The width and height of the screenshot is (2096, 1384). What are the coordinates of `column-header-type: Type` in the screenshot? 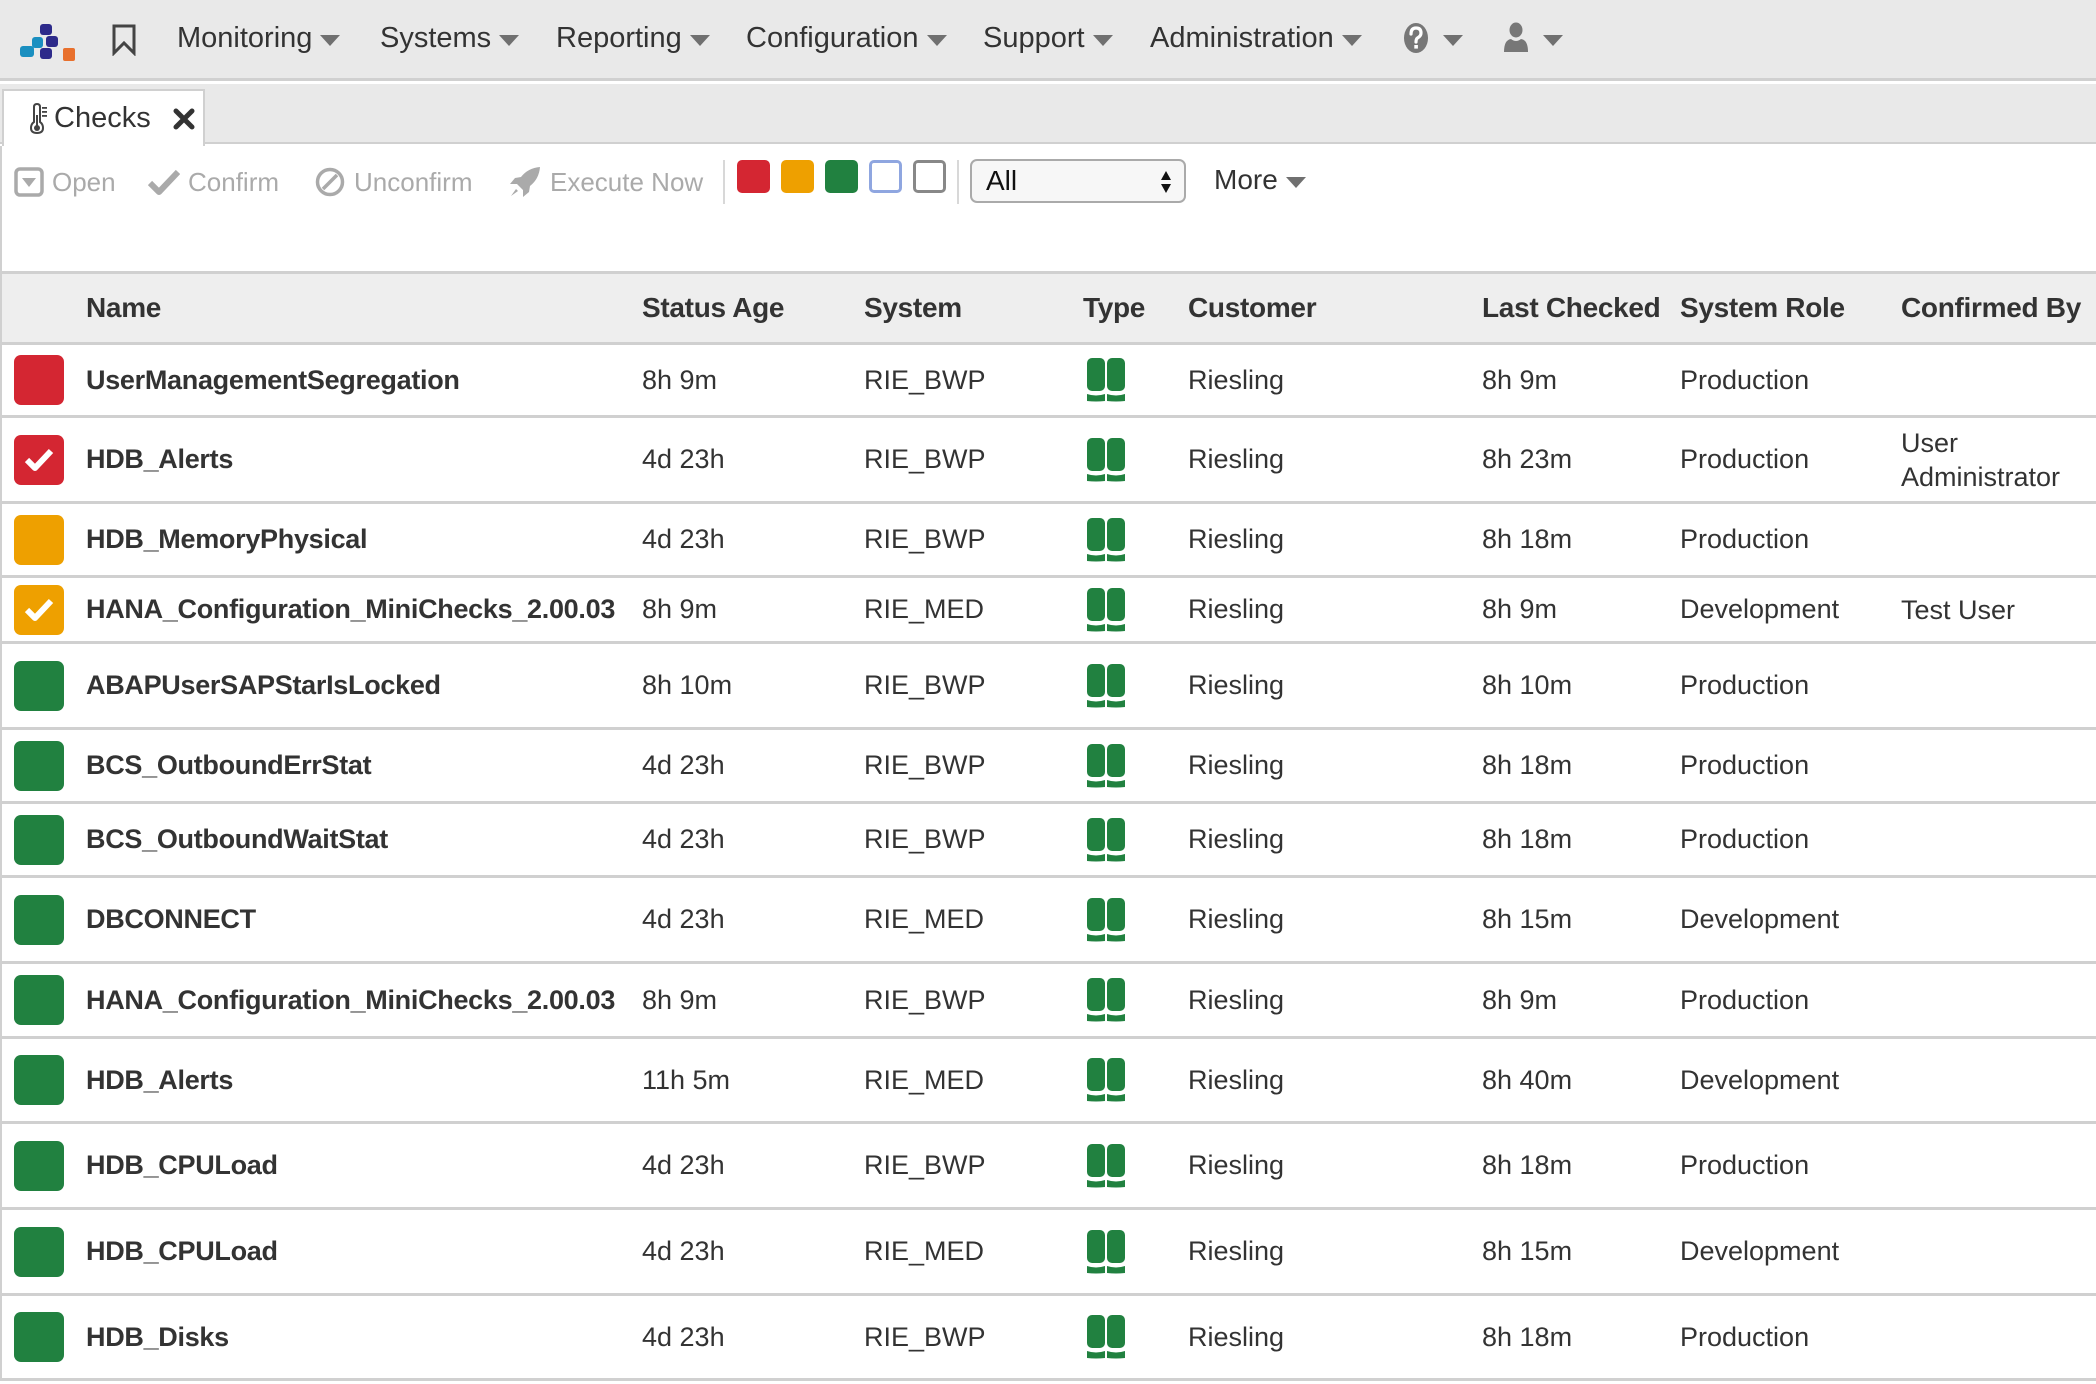 It's located at (1114, 308).